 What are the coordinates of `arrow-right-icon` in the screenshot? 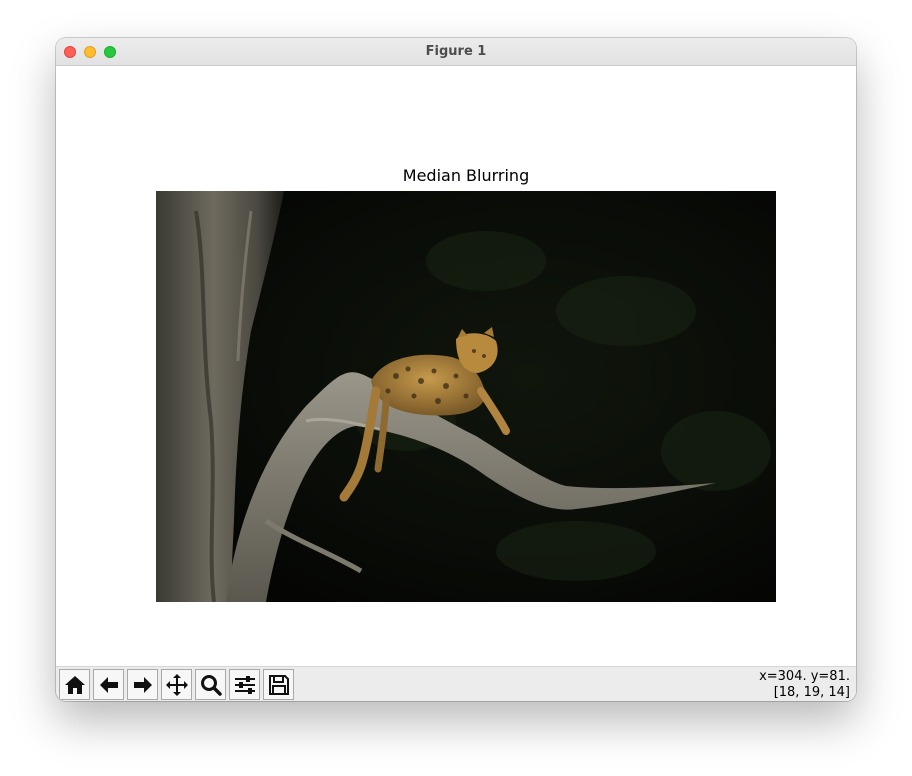 It's located at (142, 684).